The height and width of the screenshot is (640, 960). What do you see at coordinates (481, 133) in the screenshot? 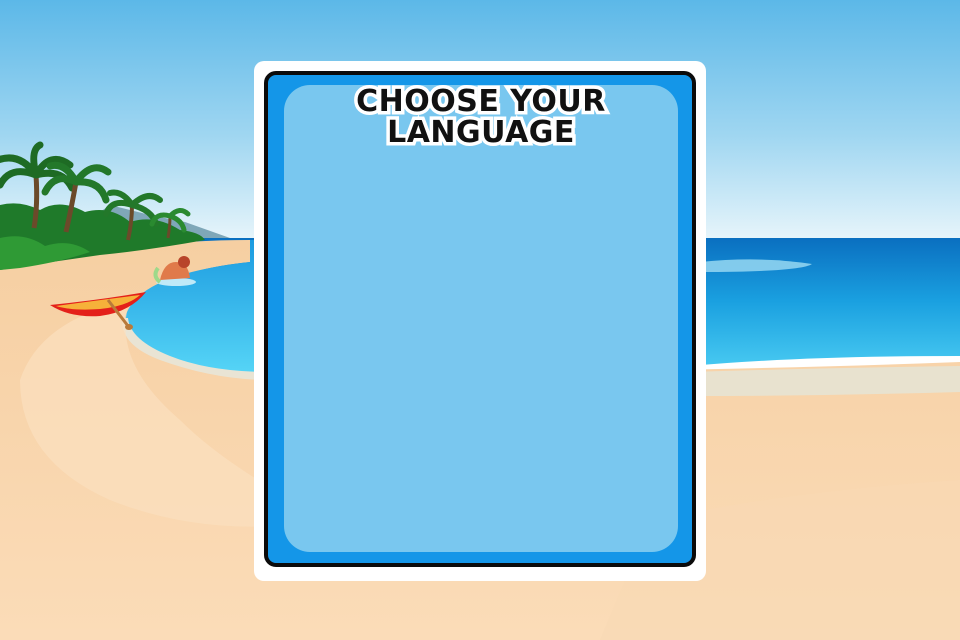
I see `dialog-title-line-2: LANGUAGE` at bounding box center [481, 133].